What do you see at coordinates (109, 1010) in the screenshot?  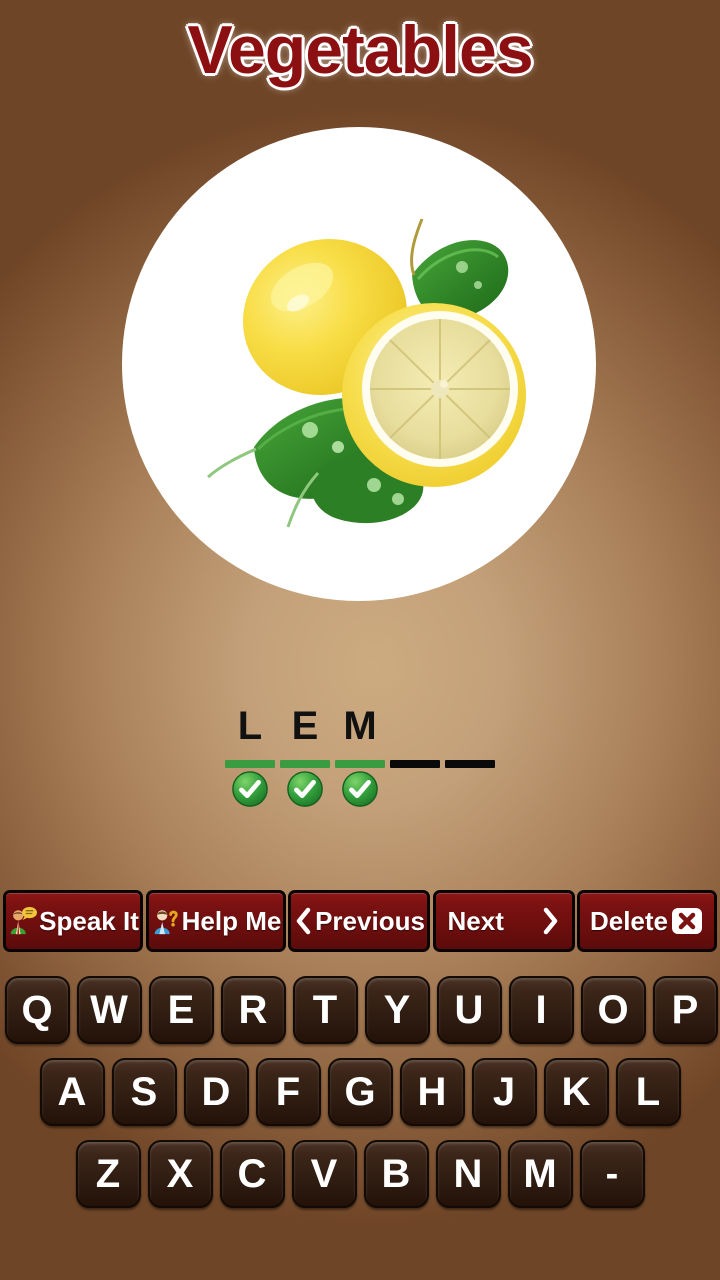 I see `key-w: W` at bounding box center [109, 1010].